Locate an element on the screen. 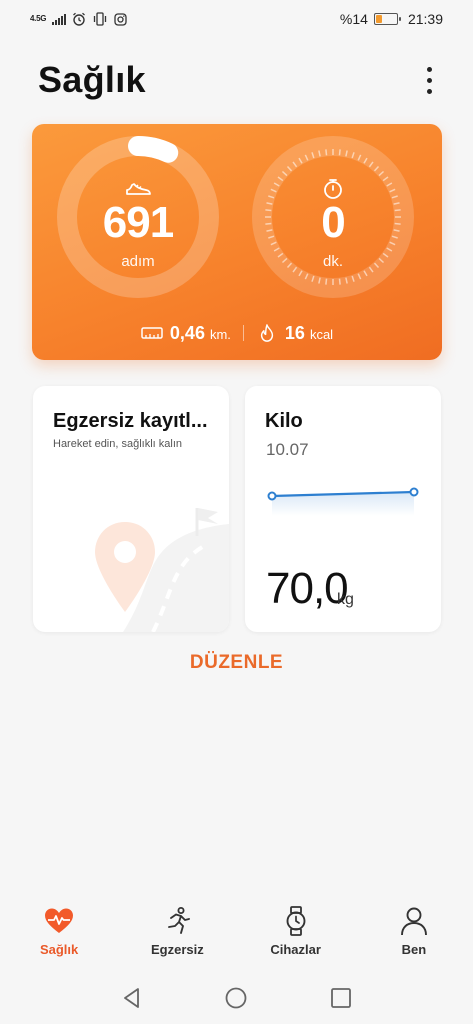 The image size is (473, 1024). calories-value: 16 is located at coordinates (294, 332).